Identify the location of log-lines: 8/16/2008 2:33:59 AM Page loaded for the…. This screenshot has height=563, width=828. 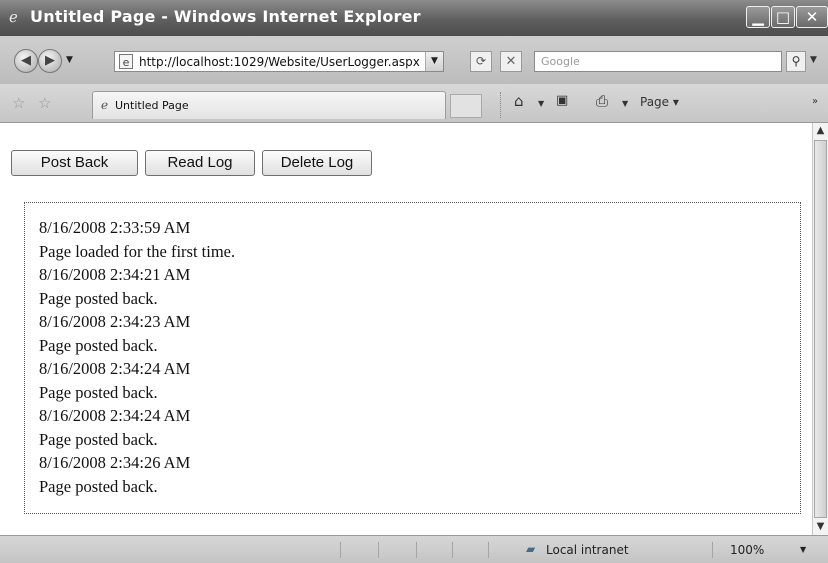
(137, 357).